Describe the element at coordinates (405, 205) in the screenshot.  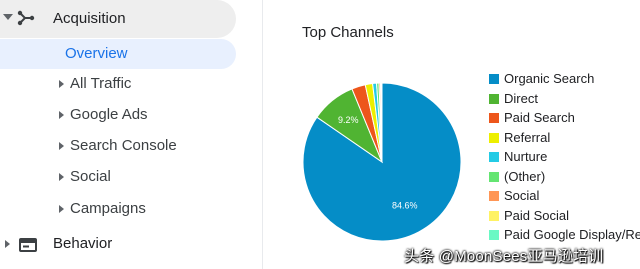
I see `slice-data-label: 84.6%` at that location.